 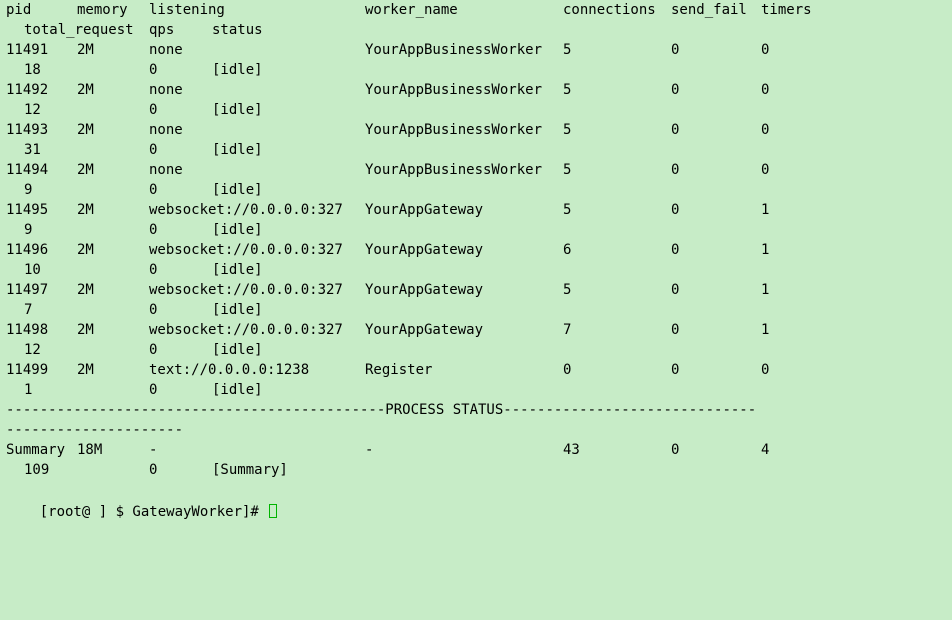 What do you see at coordinates (369, 450) in the screenshot?
I see `summary-worker-name: -` at bounding box center [369, 450].